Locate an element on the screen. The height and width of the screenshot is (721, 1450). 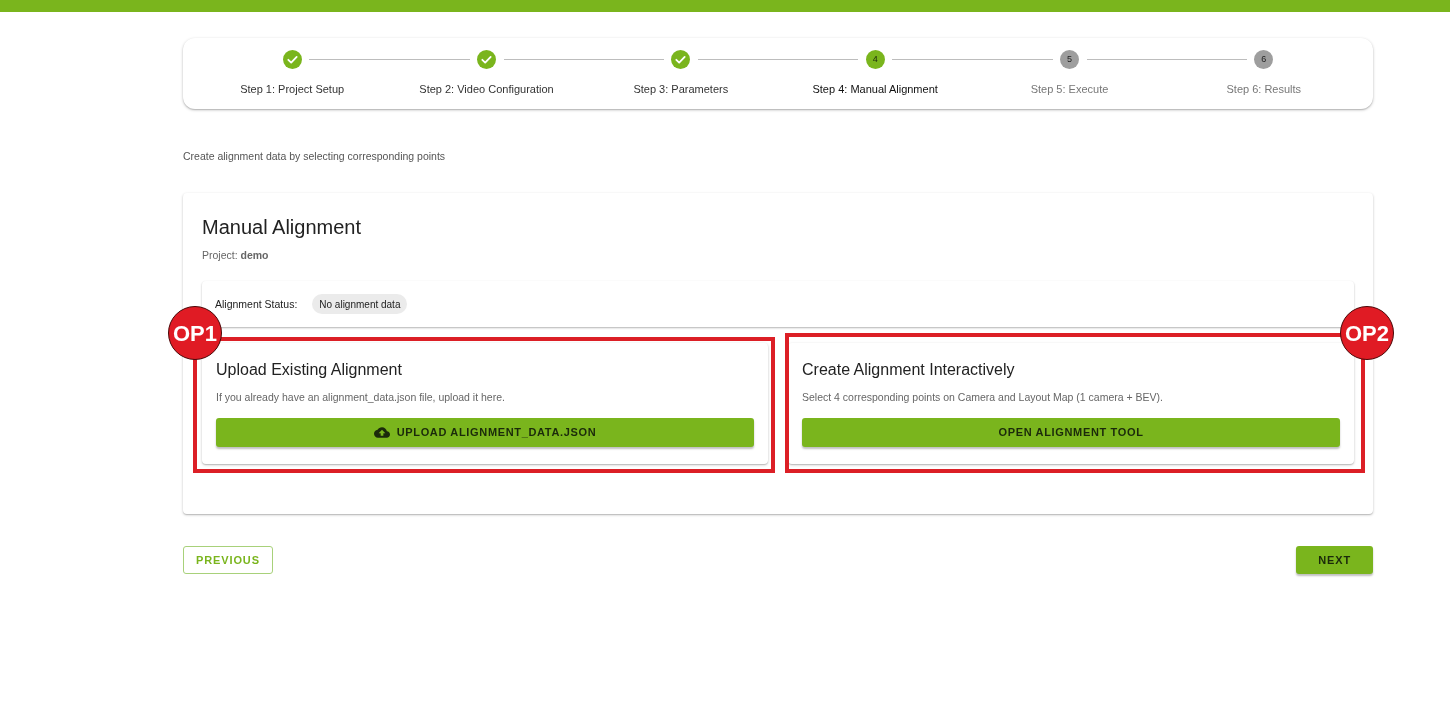
next-button: NEXT is located at coordinates (1334, 560).